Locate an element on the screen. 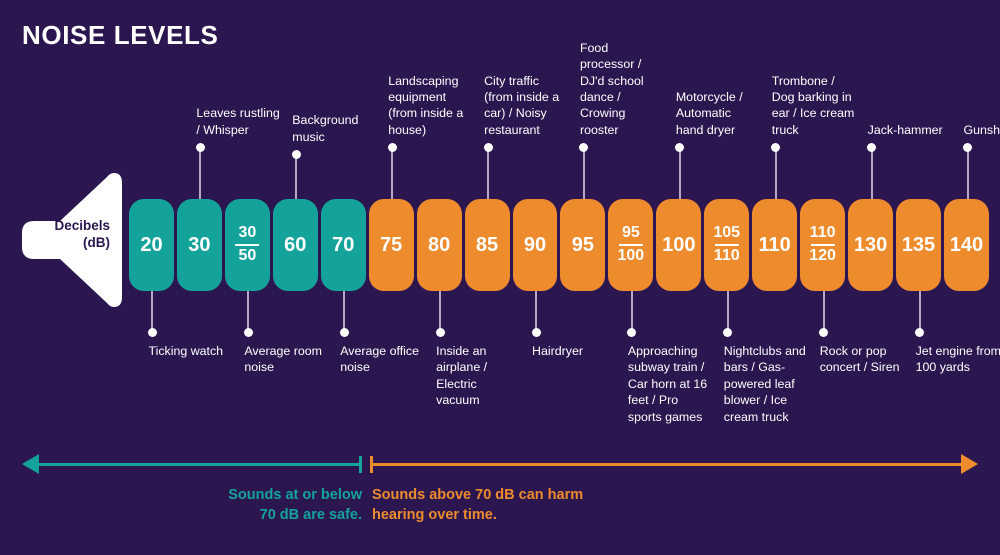 The width and height of the screenshot is (1000, 555). noise-bar-value: 85 is located at coordinates (487, 245).